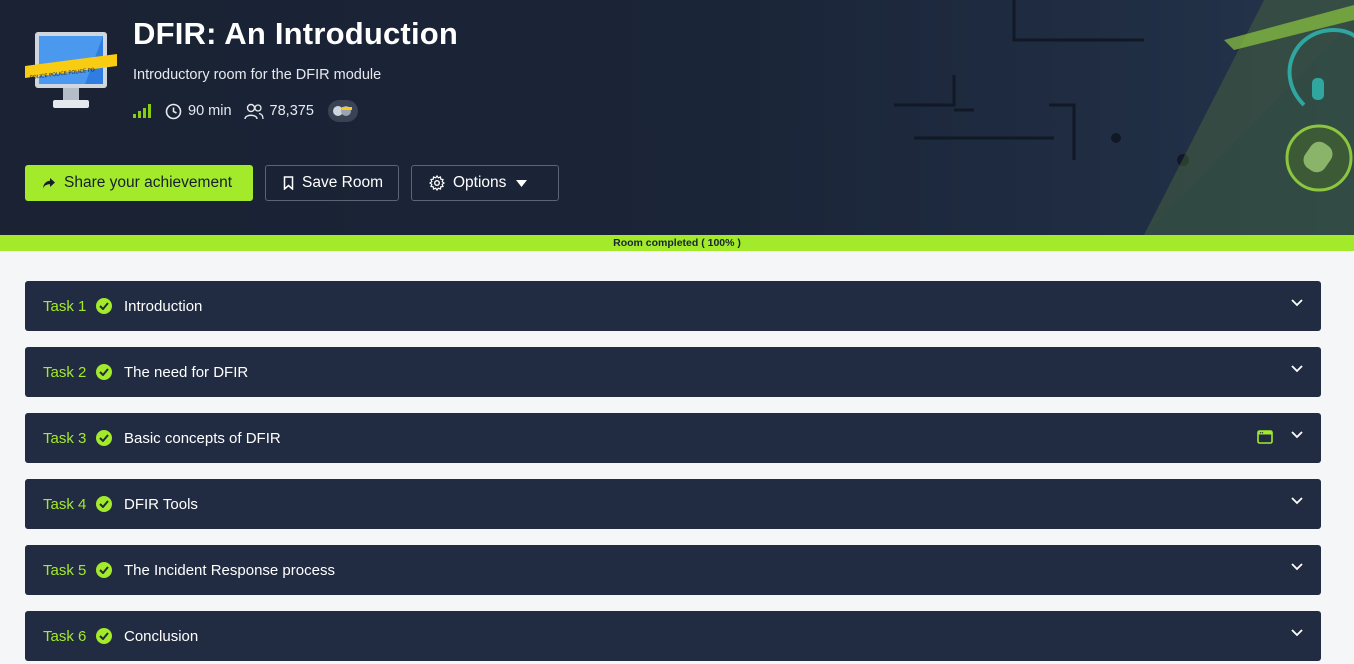 This screenshot has width=1354, height=664. I want to click on share-achievement-button: Share your achievement, so click(139, 183).